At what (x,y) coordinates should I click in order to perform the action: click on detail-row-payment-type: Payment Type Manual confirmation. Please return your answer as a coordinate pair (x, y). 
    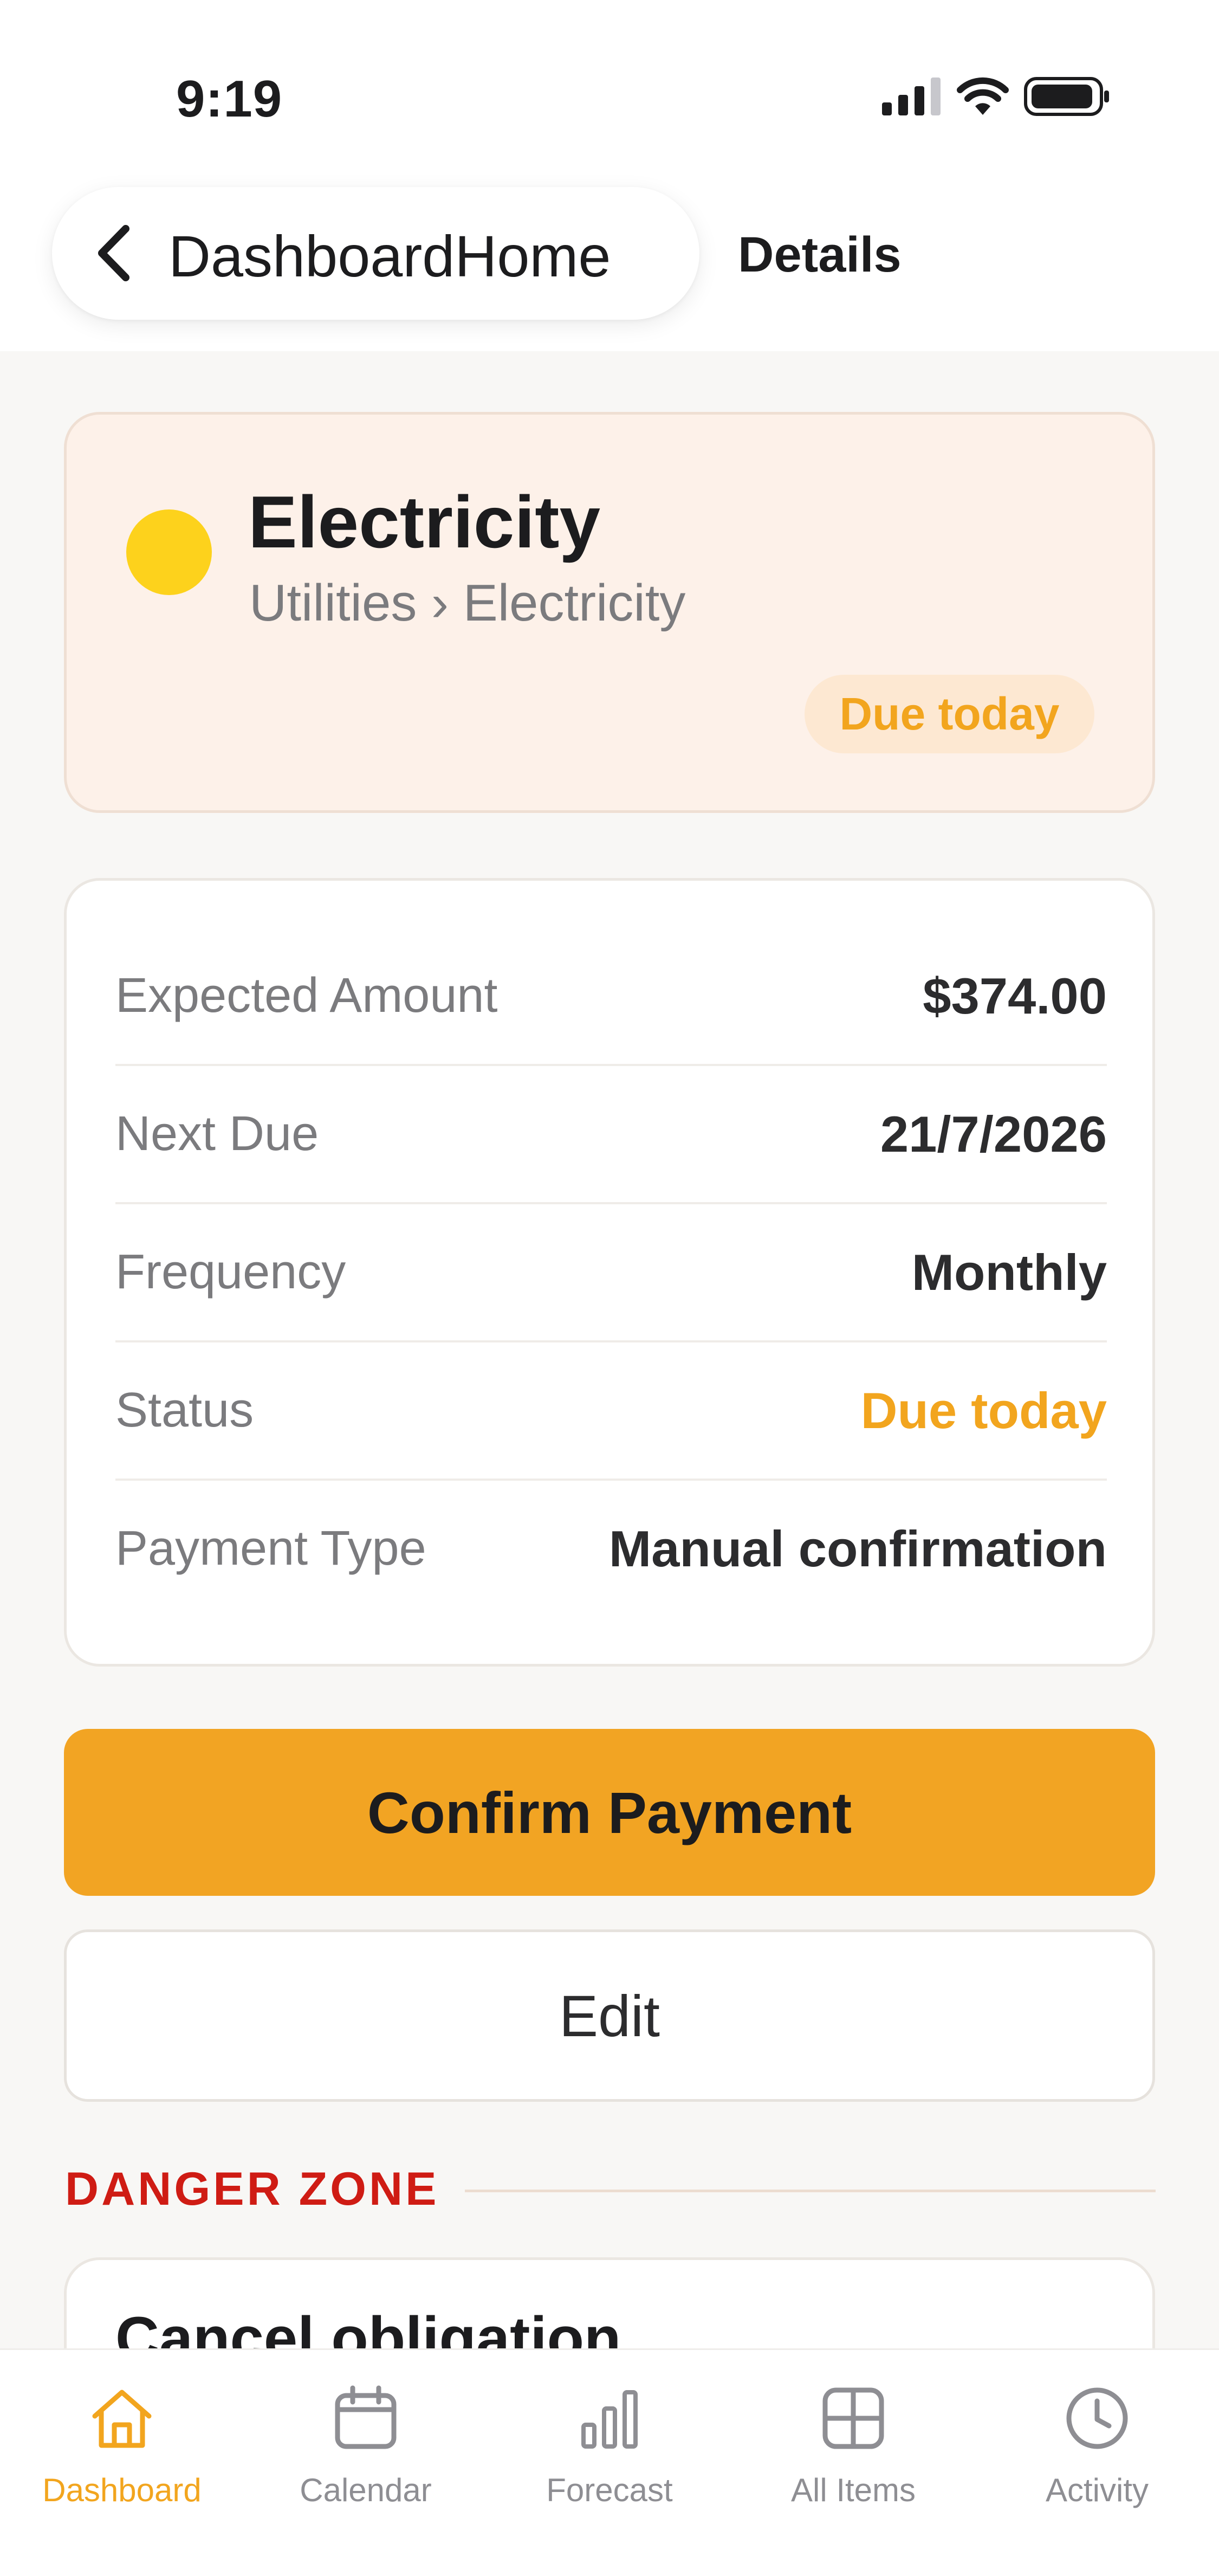
    Looking at the image, I should click on (611, 1549).